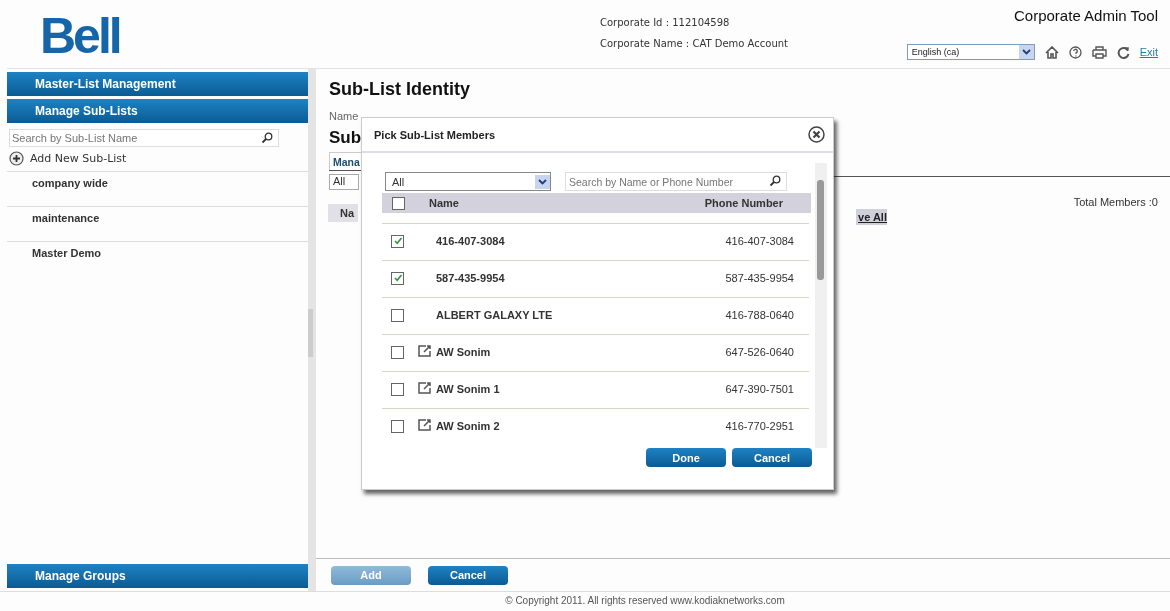 The width and height of the screenshot is (1170, 611). Describe the element at coordinates (871, 217) in the screenshot. I see `remove-all-link: ve All` at that location.